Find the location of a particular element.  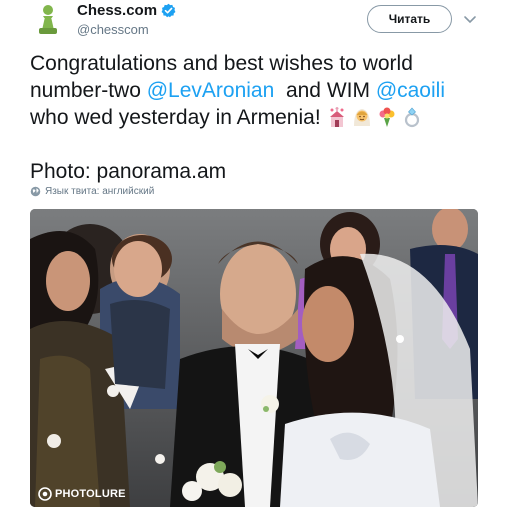

handle: @chesscom is located at coordinates (126, 29).